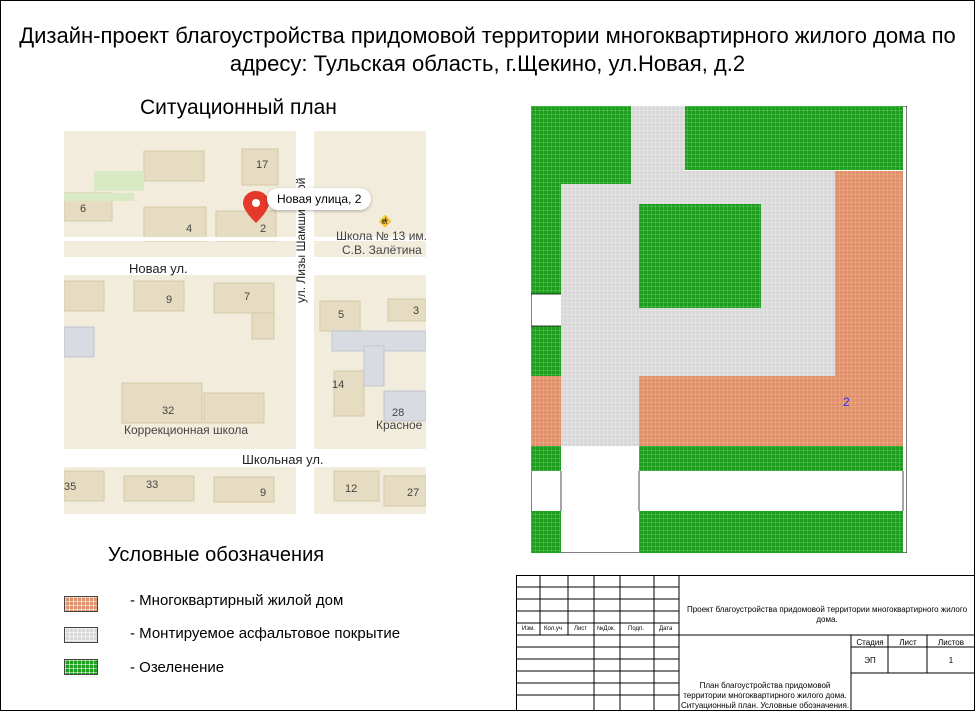 This screenshot has height=711, width=975. Describe the element at coordinates (152, 485) in the screenshot. I see `house-number: 33` at that location.